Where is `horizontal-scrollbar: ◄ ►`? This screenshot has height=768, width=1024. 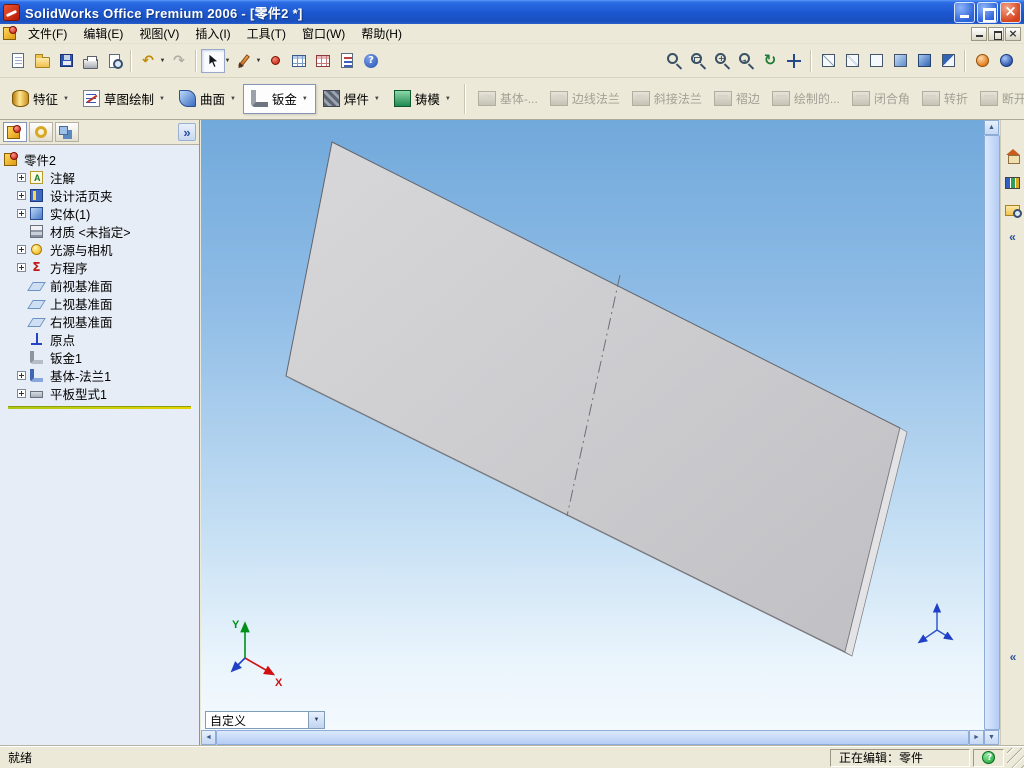
horizontal-scrollbar: ◄ ► is located at coordinates (592, 737).